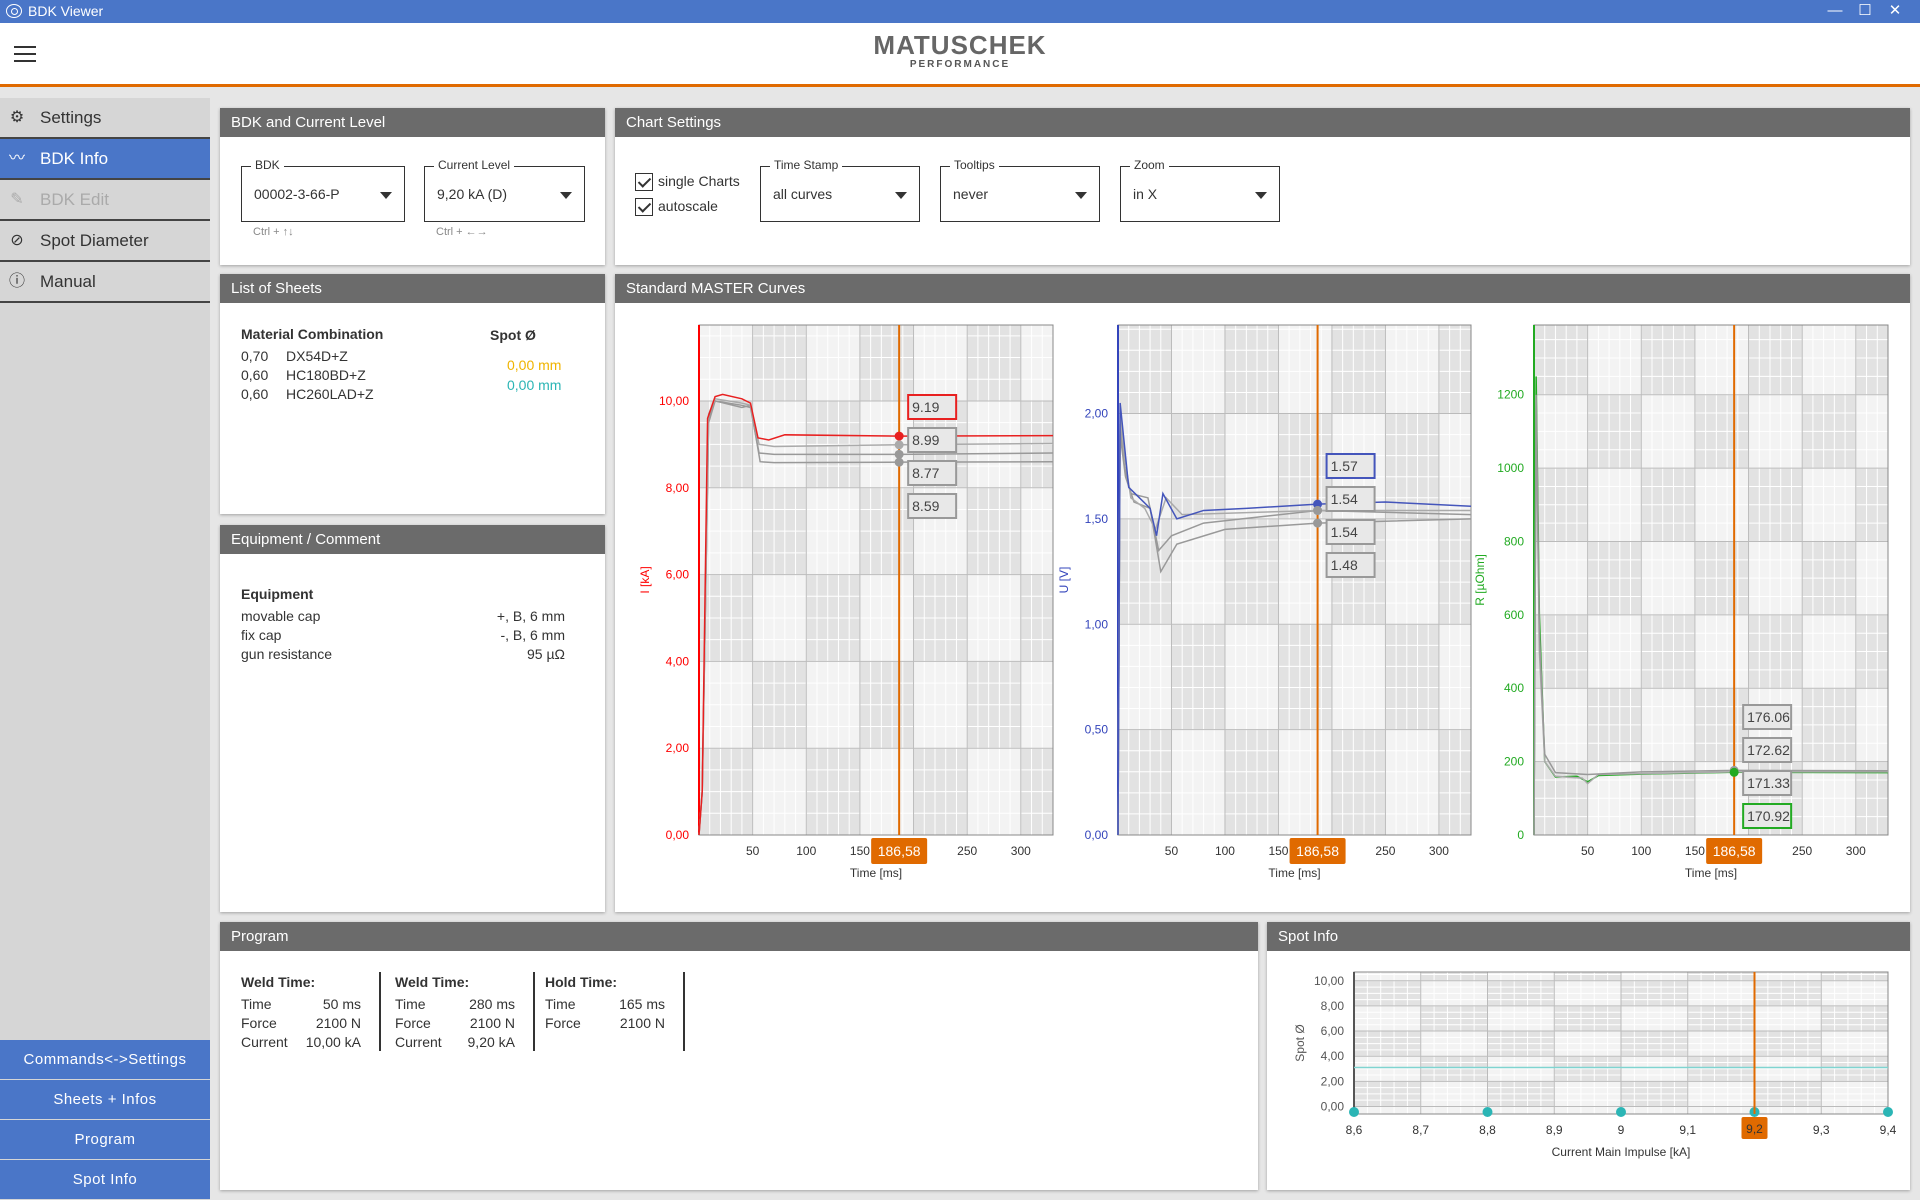 The width and height of the screenshot is (1920, 1200). What do you see at coordinates (925, 407) in the screenshot?
I see `value-tooltip-text: 9.19` at bounding box center [925, 407].